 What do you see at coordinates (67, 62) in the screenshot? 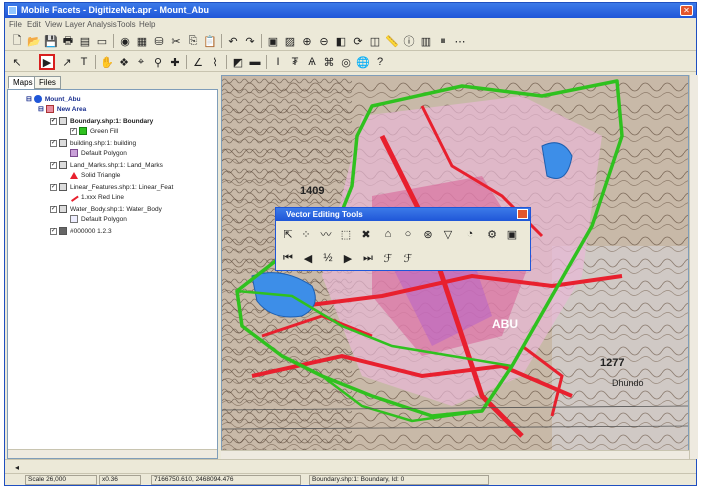
I see `edit-vertex-icon: ↗` at bounding box center [67, 62].